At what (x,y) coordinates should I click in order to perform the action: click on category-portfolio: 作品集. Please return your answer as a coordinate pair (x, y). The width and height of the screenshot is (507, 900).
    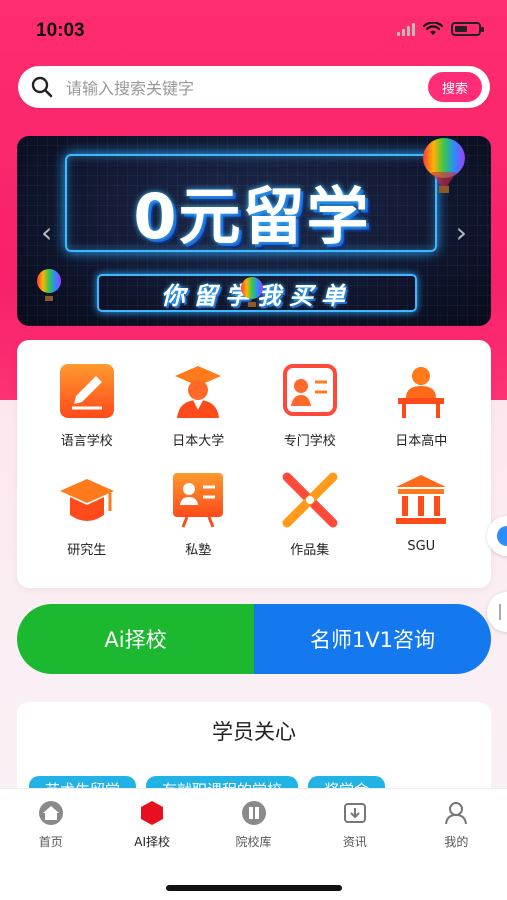
    Looking at the image, I should click on (310, 513).